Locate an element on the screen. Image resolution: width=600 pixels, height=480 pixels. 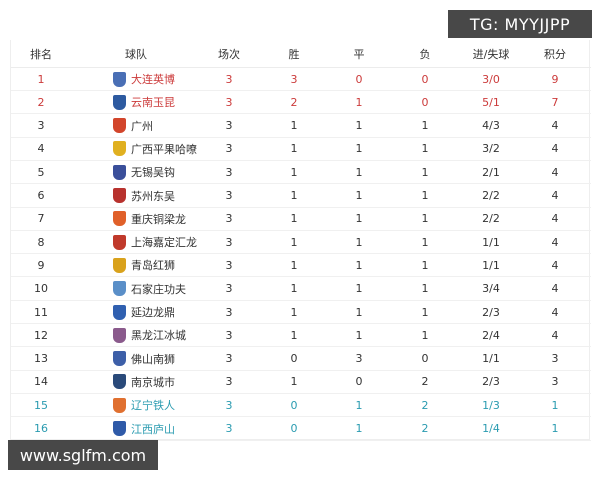
team-name: 江西庐山 is located at coordinates (153, 429).